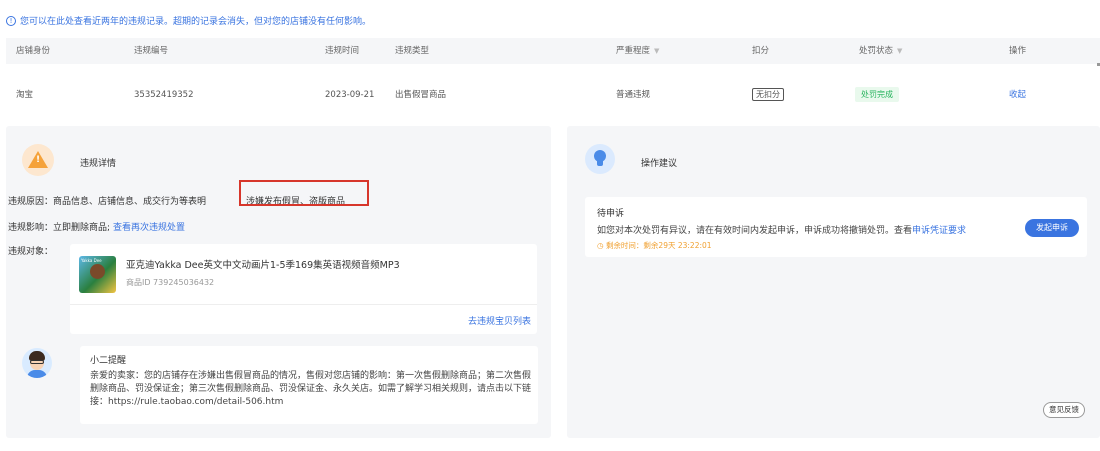 The width and height of the screenshot is (1100, 451). What do you see at coordinates (600, 245) in the screenshot?
I see `clock-icon: ◷` at bounding box center [600, 245].